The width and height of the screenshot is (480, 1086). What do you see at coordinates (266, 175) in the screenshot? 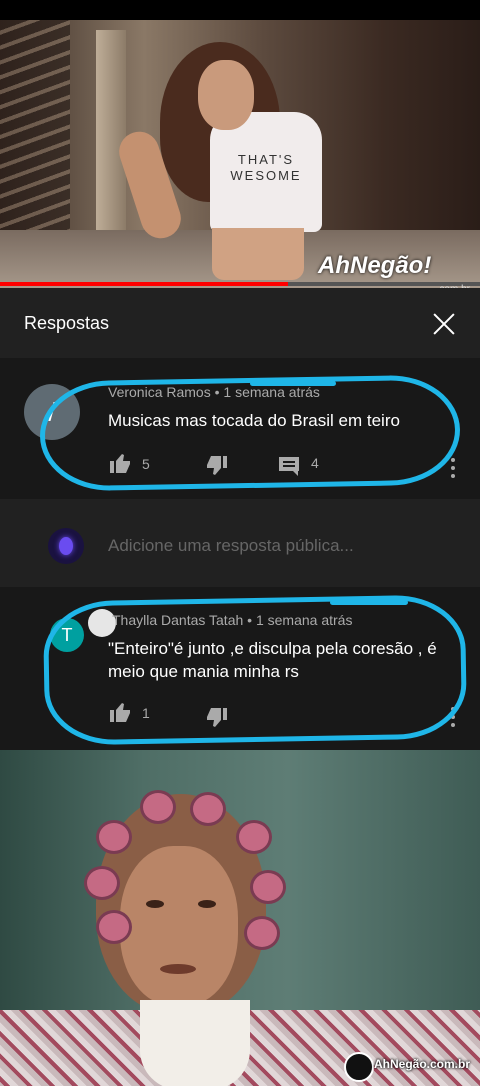
I see `shirt-text-line2: WESOME` at bounding box center [266, 175].